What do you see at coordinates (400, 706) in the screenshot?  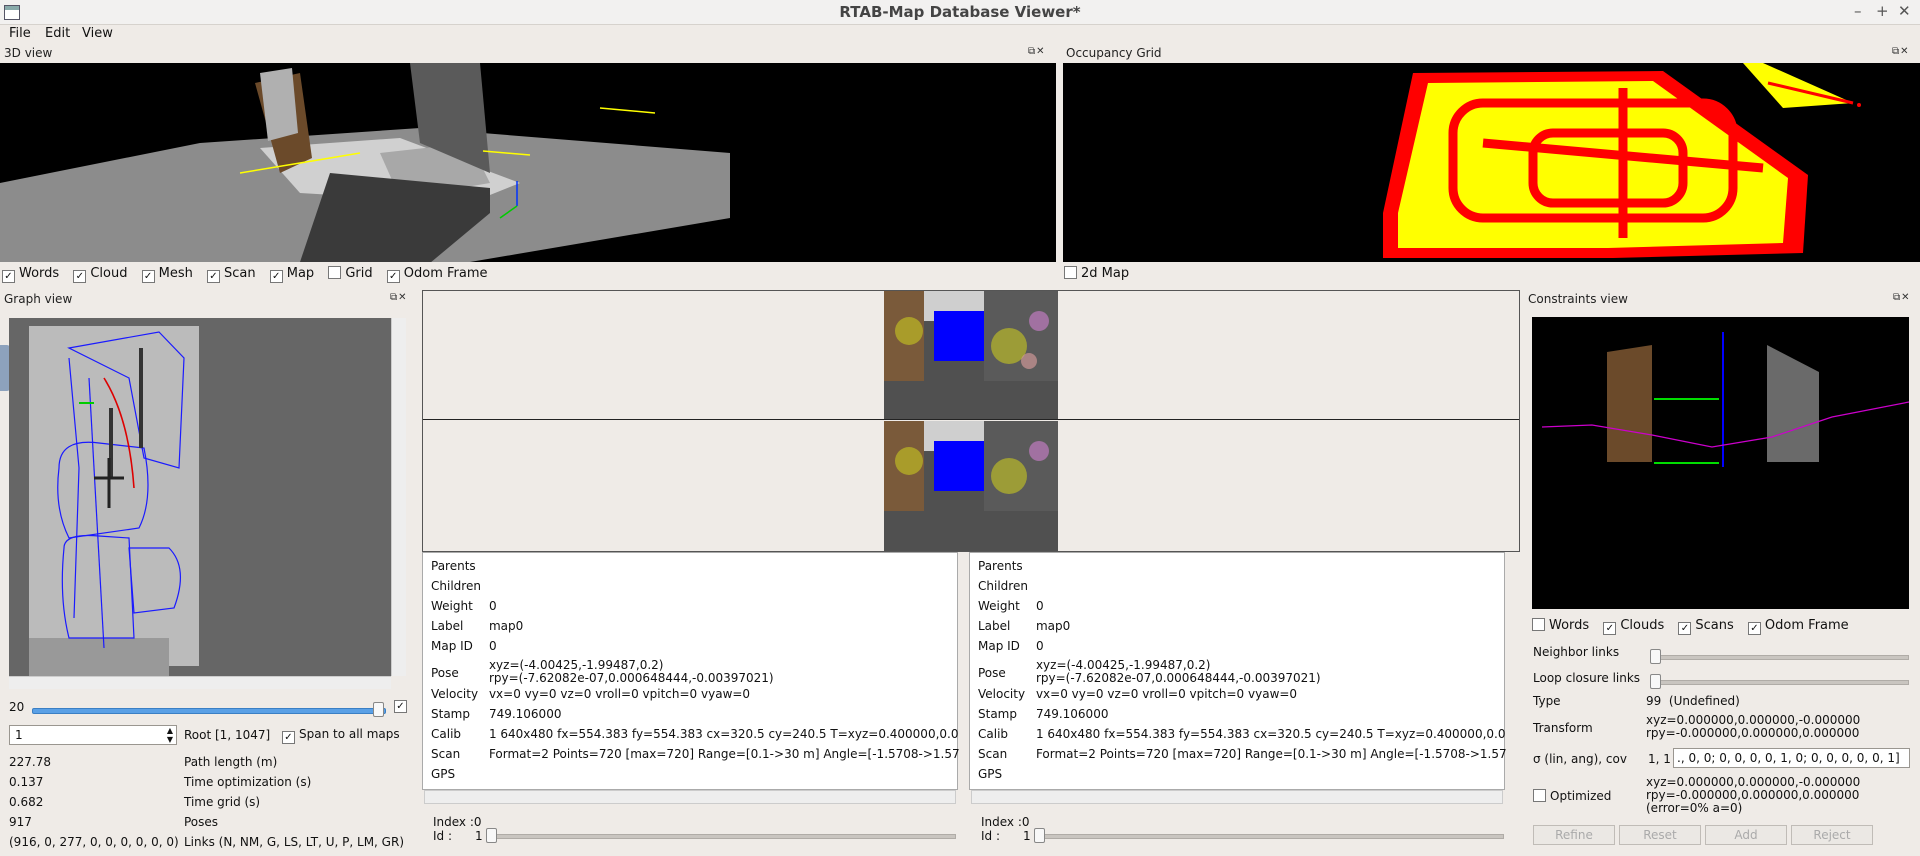 I see `graph-slider-checkbox: ✓` at bounding box center [400, 706].